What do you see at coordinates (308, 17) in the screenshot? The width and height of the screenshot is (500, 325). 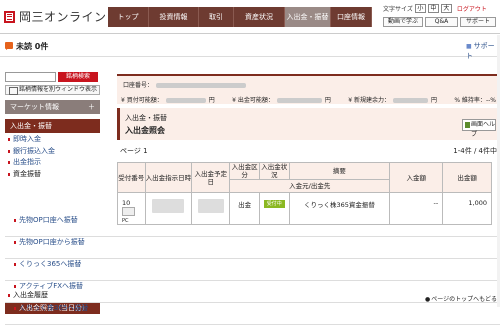 I see `tab-deposit-transfer: 入出金・振替` at bounding box center [308, 17].